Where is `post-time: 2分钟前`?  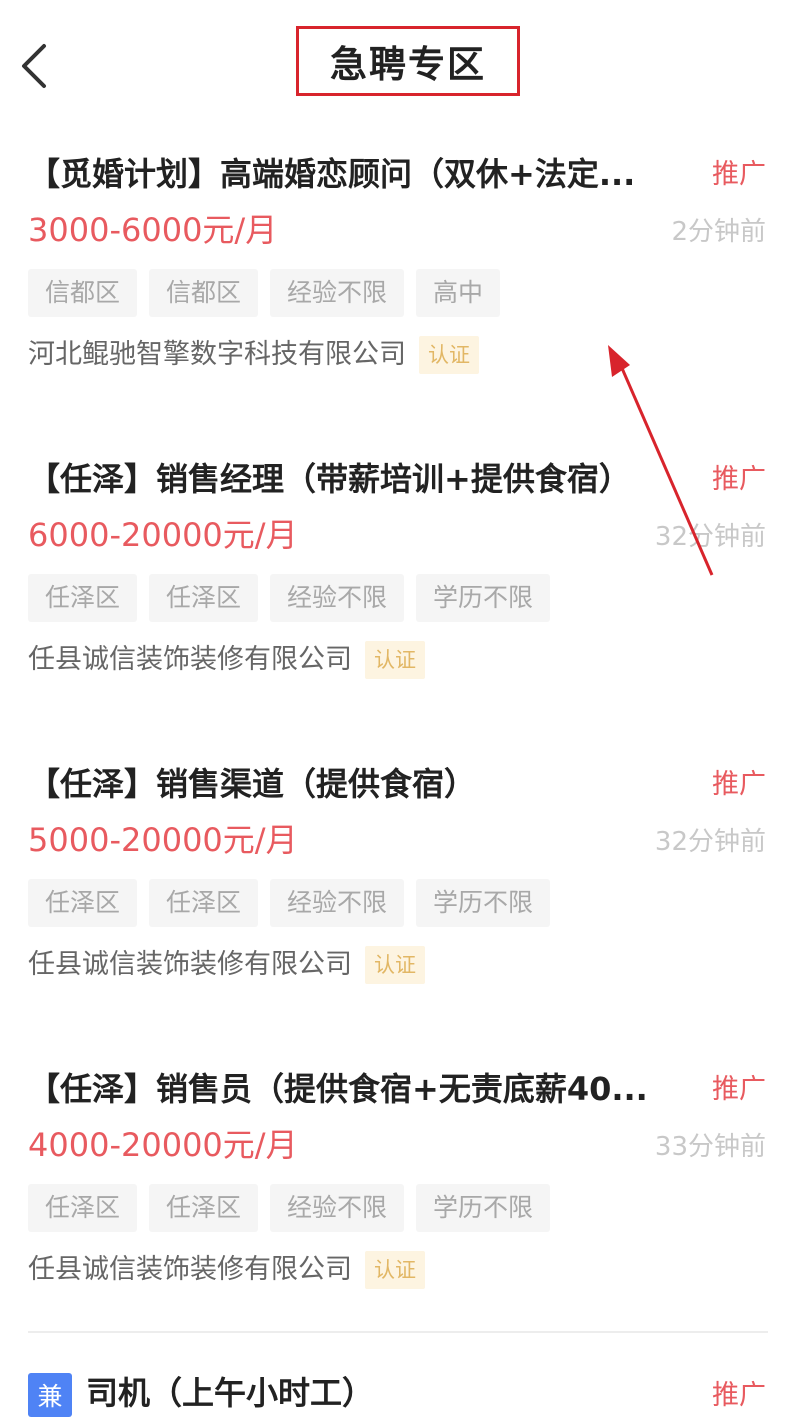 post-time: 2分钟前 is located at coordinates (718, 232).